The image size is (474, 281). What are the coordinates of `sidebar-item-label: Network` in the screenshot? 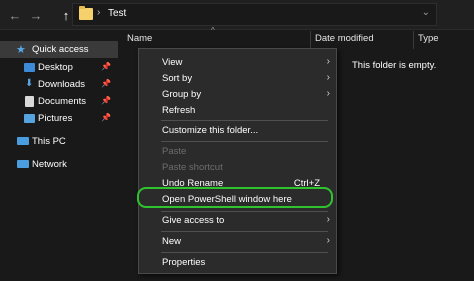 It's located at (49, 164).